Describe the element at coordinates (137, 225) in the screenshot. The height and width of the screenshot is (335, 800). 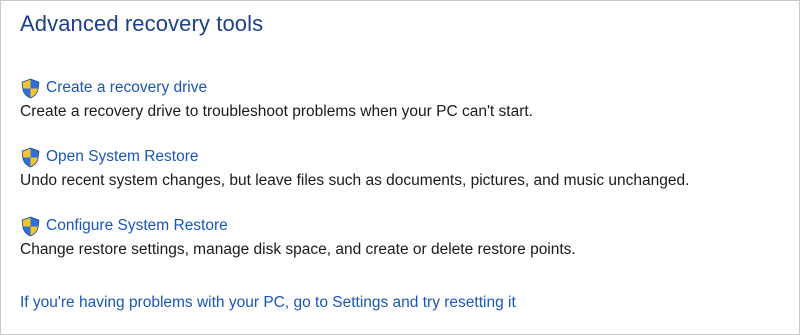
I see `configure-system-restore-label: Configure System Restore` at that location.